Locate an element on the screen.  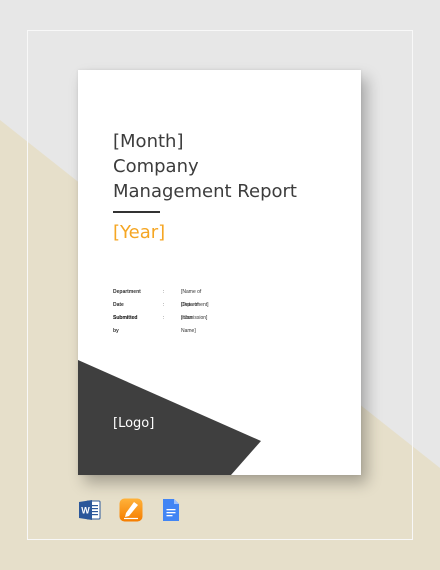
google-docs-icon is located at coordinates (171, 510).